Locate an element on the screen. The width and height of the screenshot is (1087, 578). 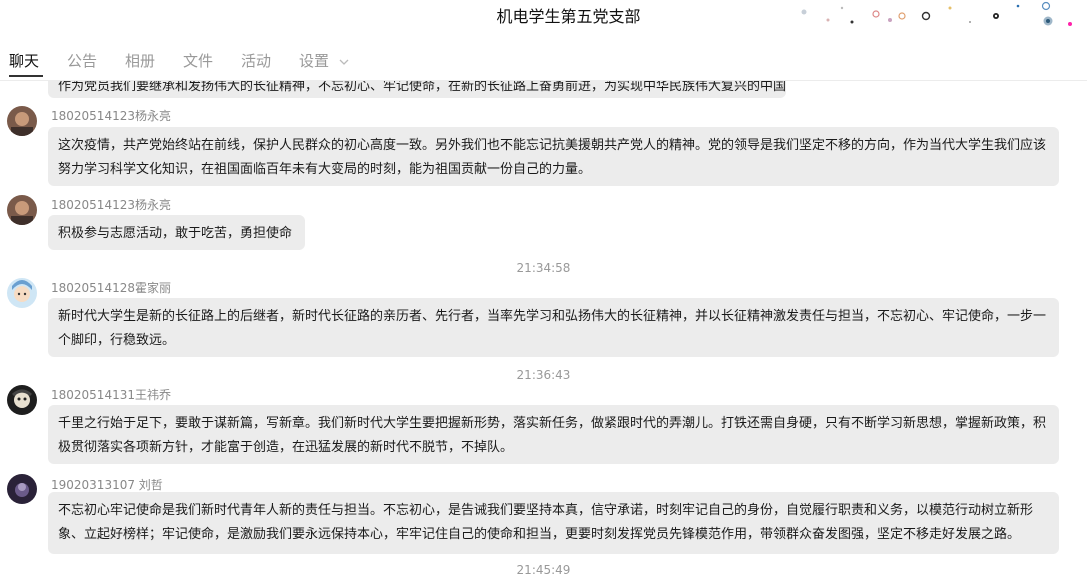
tab-settings-label: 设置 is located at coordinates (314, 61).